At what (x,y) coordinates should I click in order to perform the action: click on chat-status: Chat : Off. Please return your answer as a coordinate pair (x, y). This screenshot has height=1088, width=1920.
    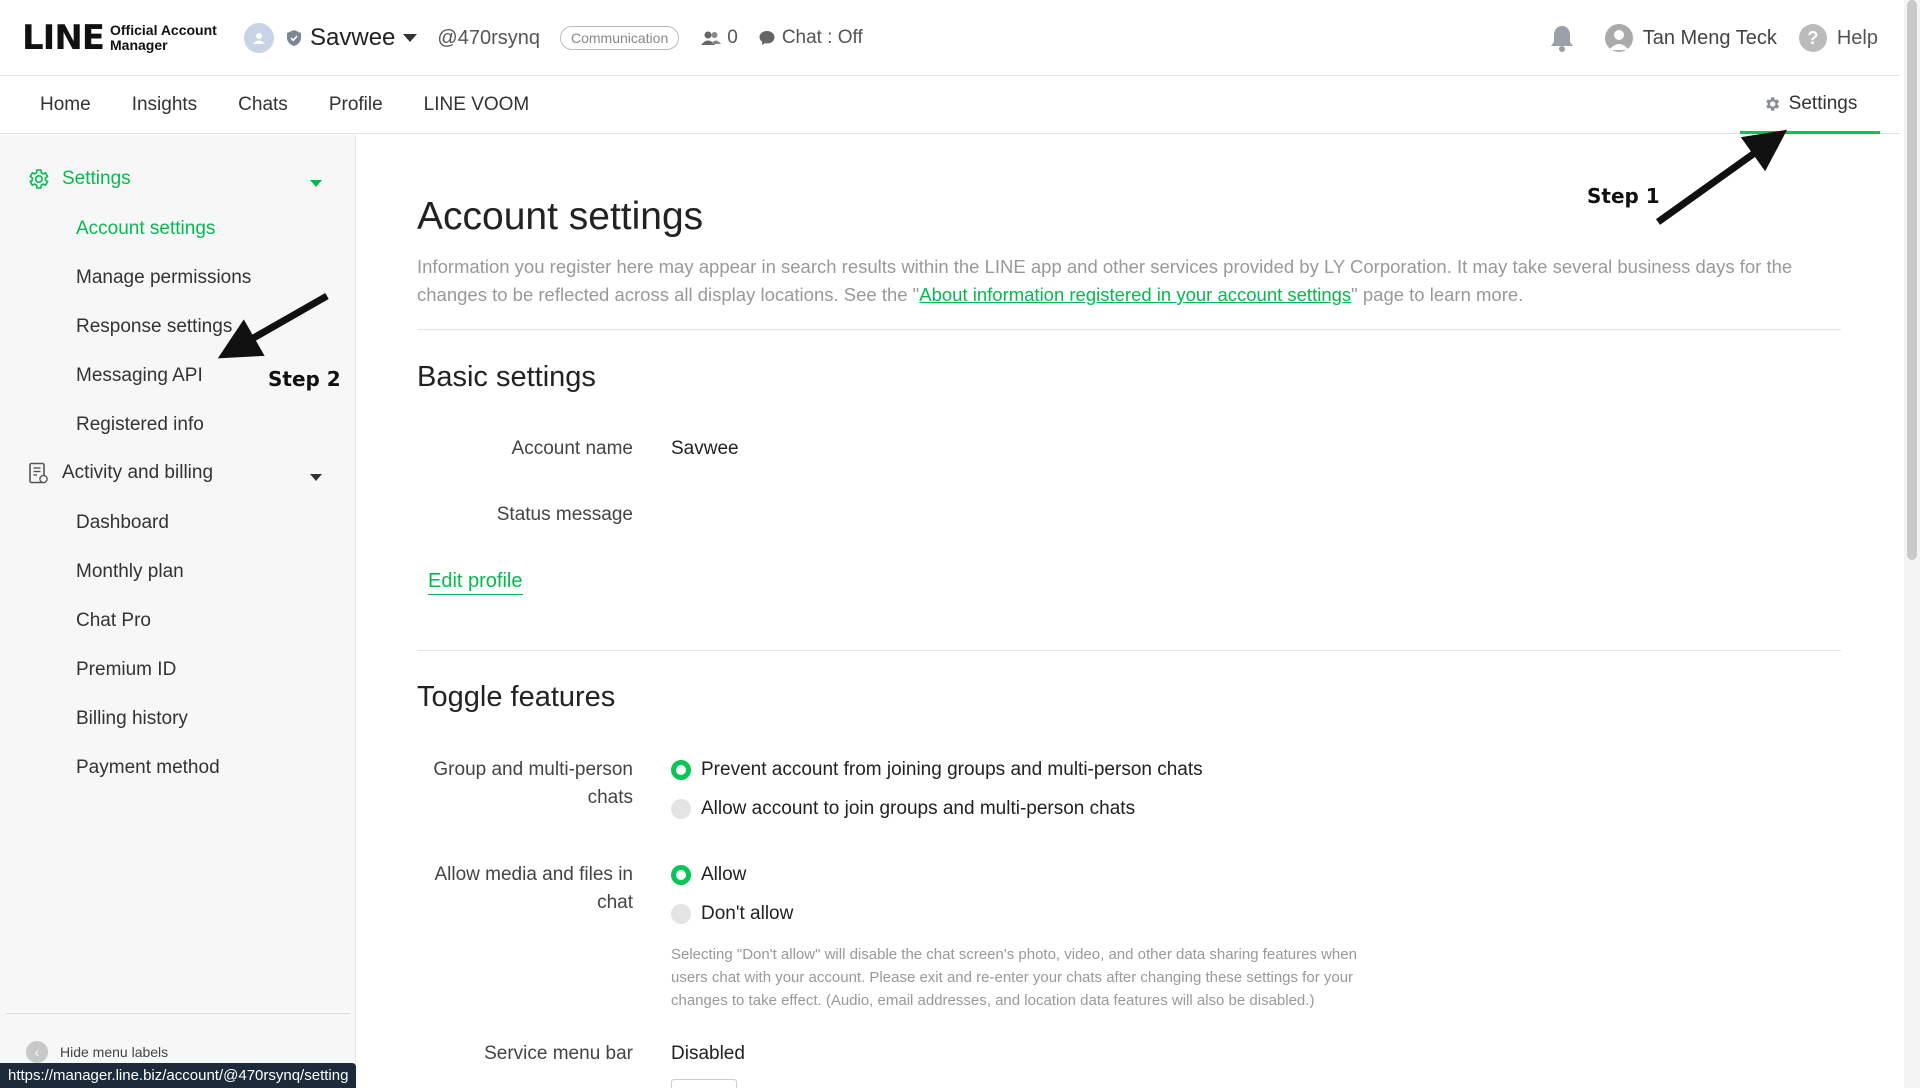
    Looking at the image, I should click on (810, 38).